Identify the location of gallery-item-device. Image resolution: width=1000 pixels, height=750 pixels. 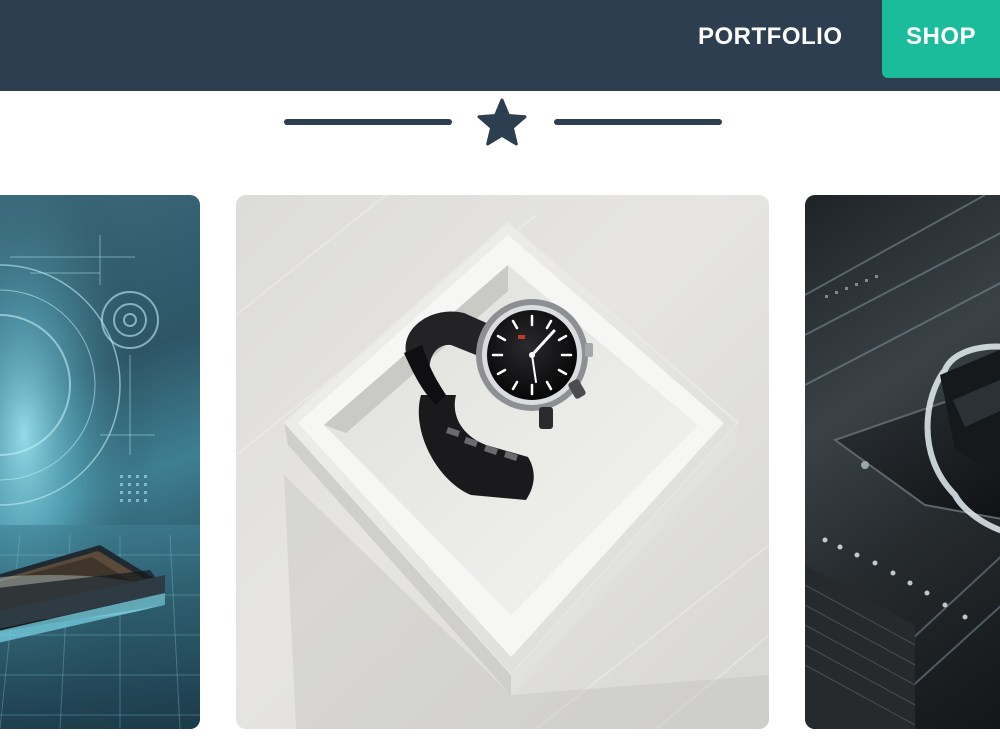
(902, 462).